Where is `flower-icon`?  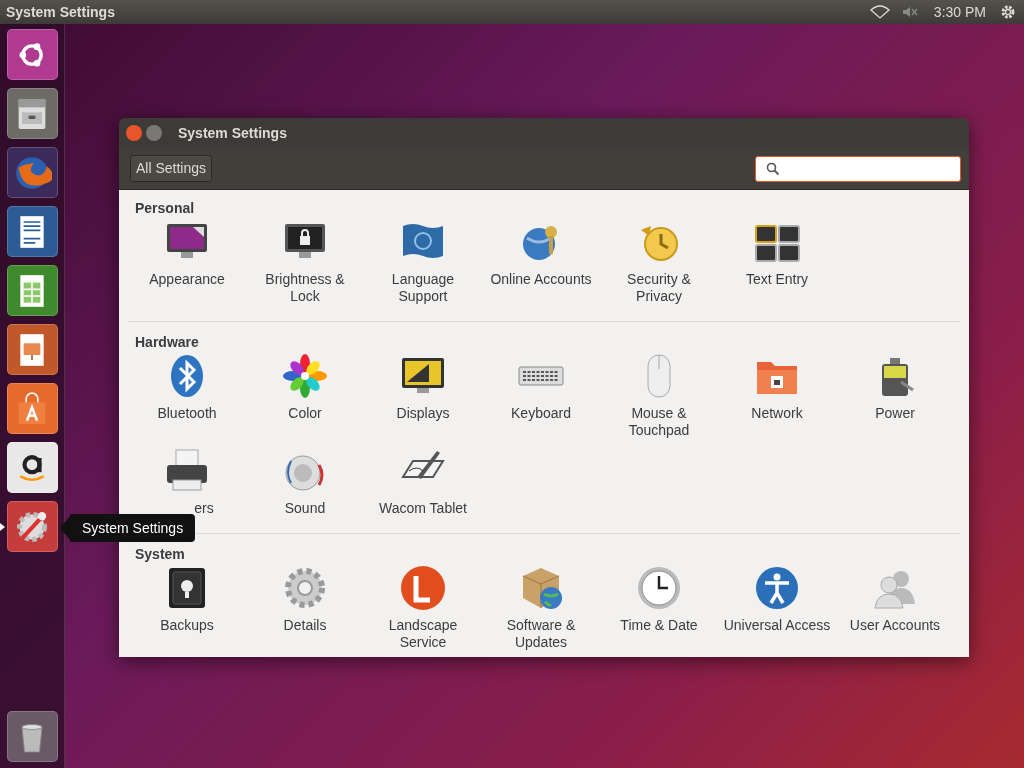
flower-icon is located at coordinates (305, 376).